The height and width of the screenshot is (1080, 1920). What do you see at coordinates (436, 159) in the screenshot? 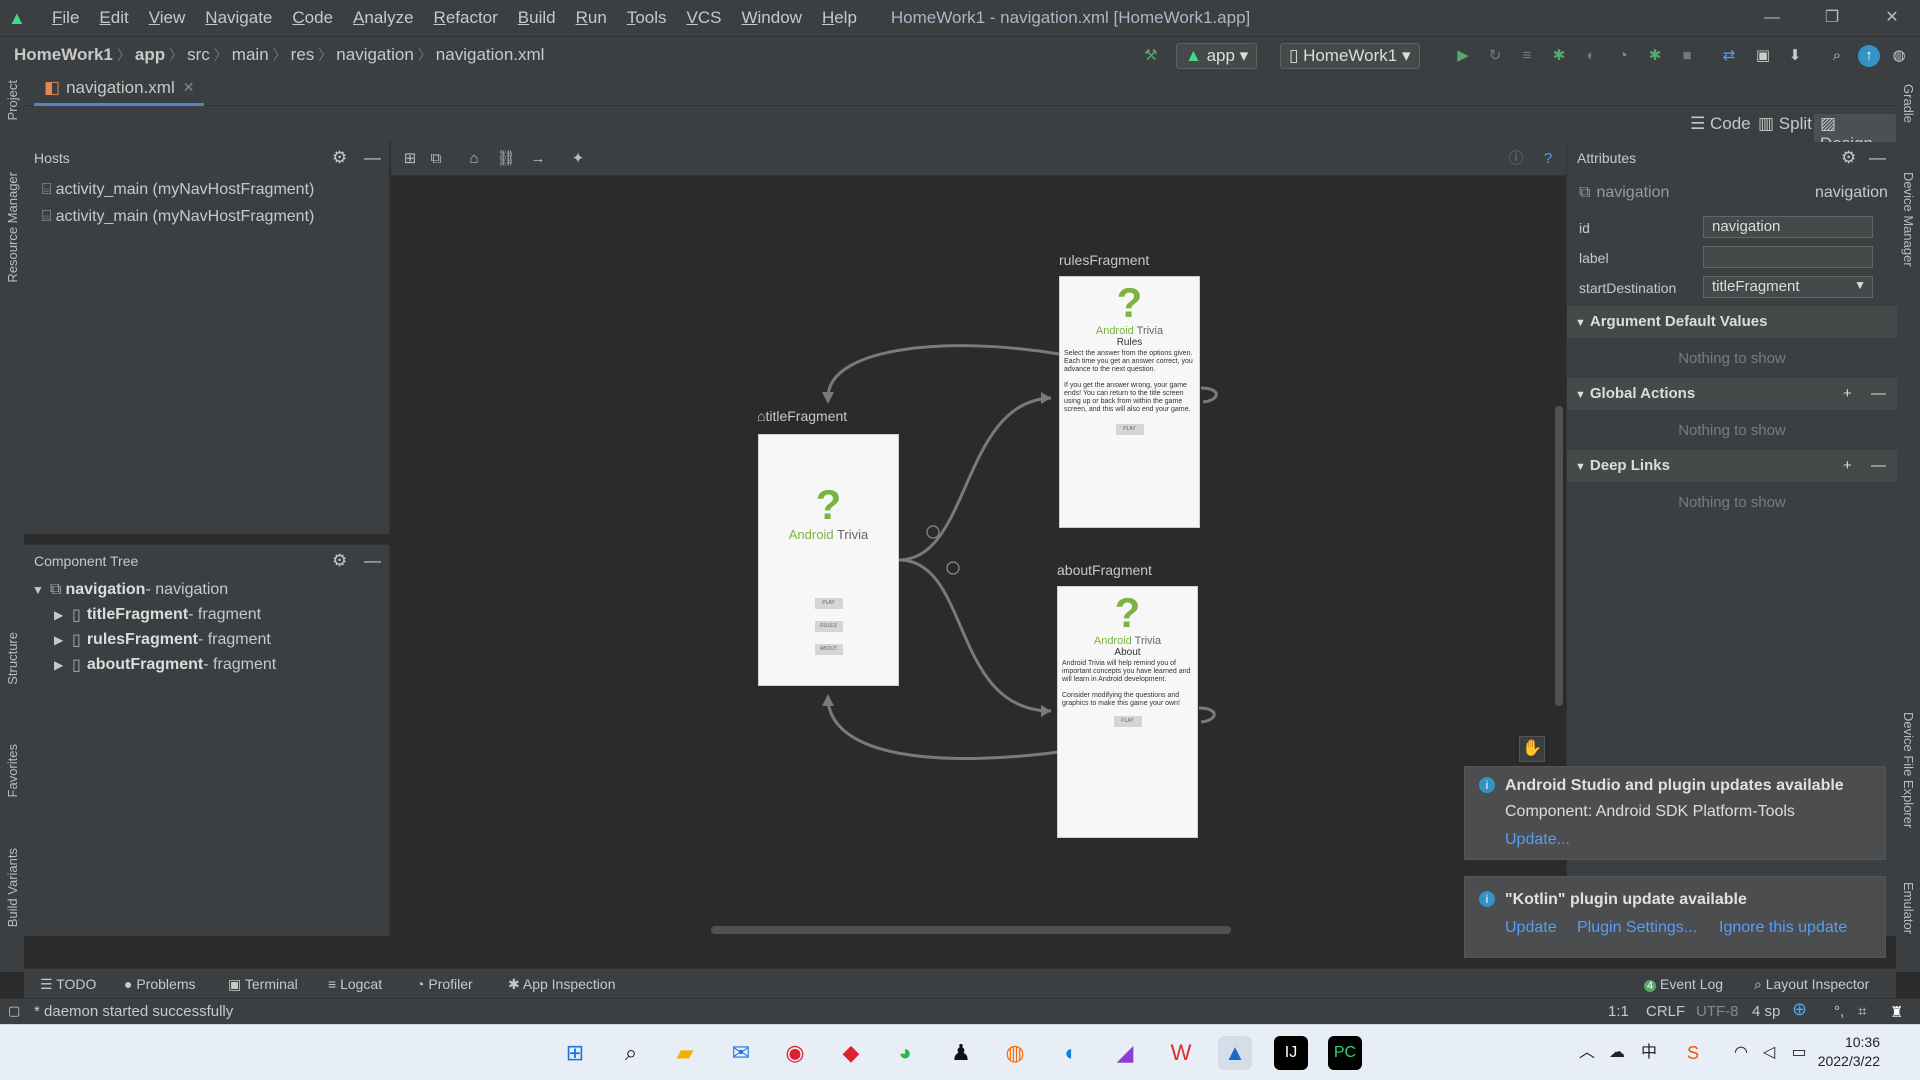
I see `nested-graph-icon: ⧉` at bounding box center [436, 159].